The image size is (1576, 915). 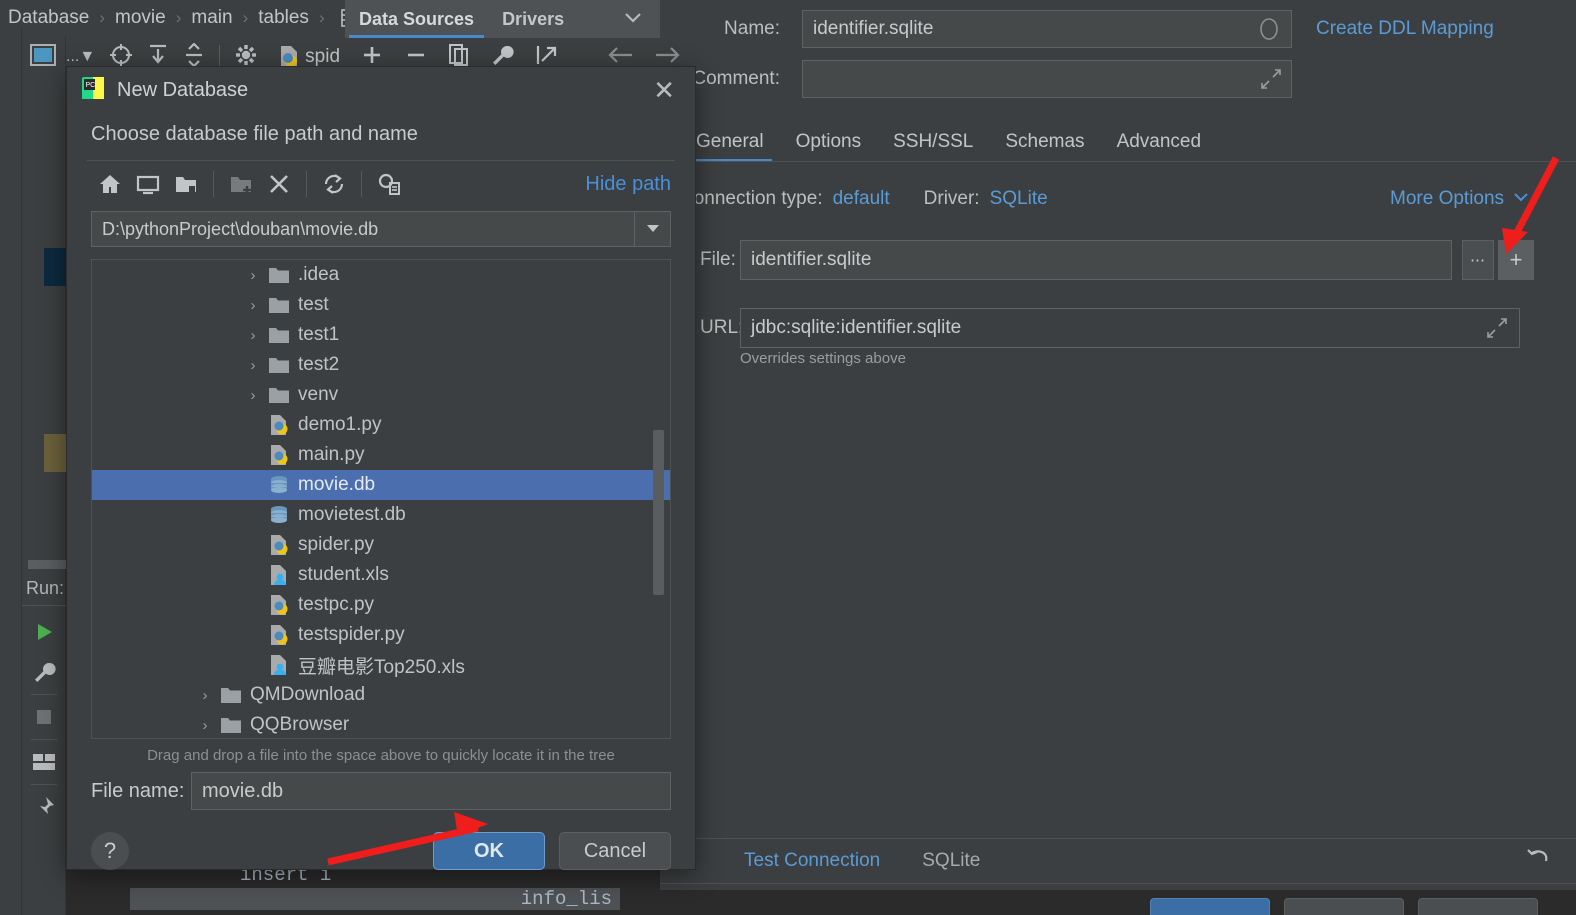 What do you see at coordinates (1047, 29) in the screenshot?
I see `name-input: identifier.sqlite` at bounding box center [1047, 29].